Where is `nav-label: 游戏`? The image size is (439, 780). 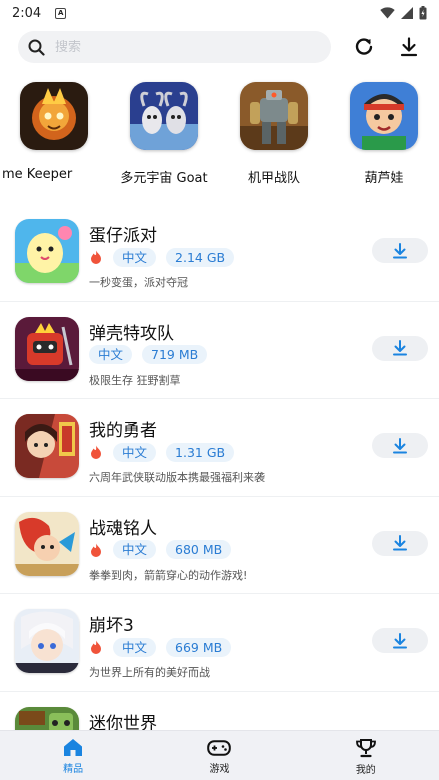
nav-label: 游戏 is located at coordinates (219, 769).